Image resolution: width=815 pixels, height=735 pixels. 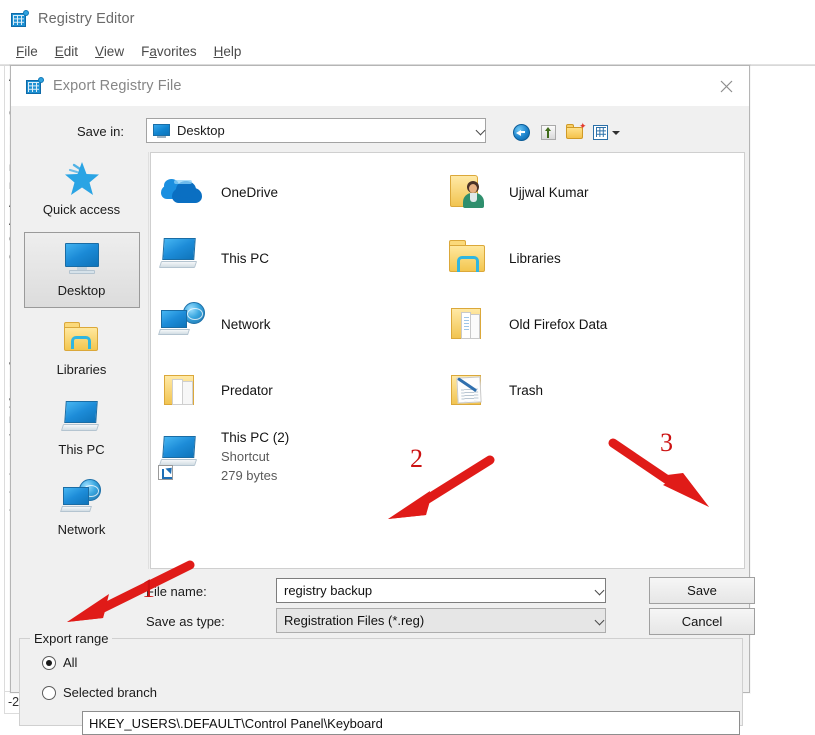 What do you see at coordinates (183, 192) in the screenshot?
I see `onedrive-cloud-icon` at bounding box center [183, 192].